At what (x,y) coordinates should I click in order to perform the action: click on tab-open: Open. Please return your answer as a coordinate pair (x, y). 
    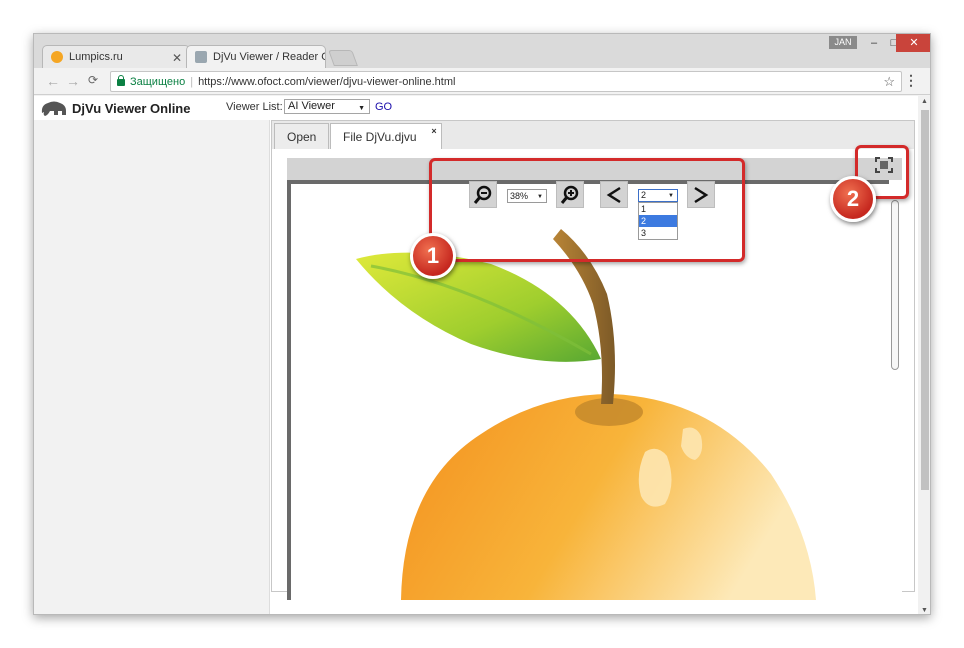
    Looking at the image, I should click on (302, 136).